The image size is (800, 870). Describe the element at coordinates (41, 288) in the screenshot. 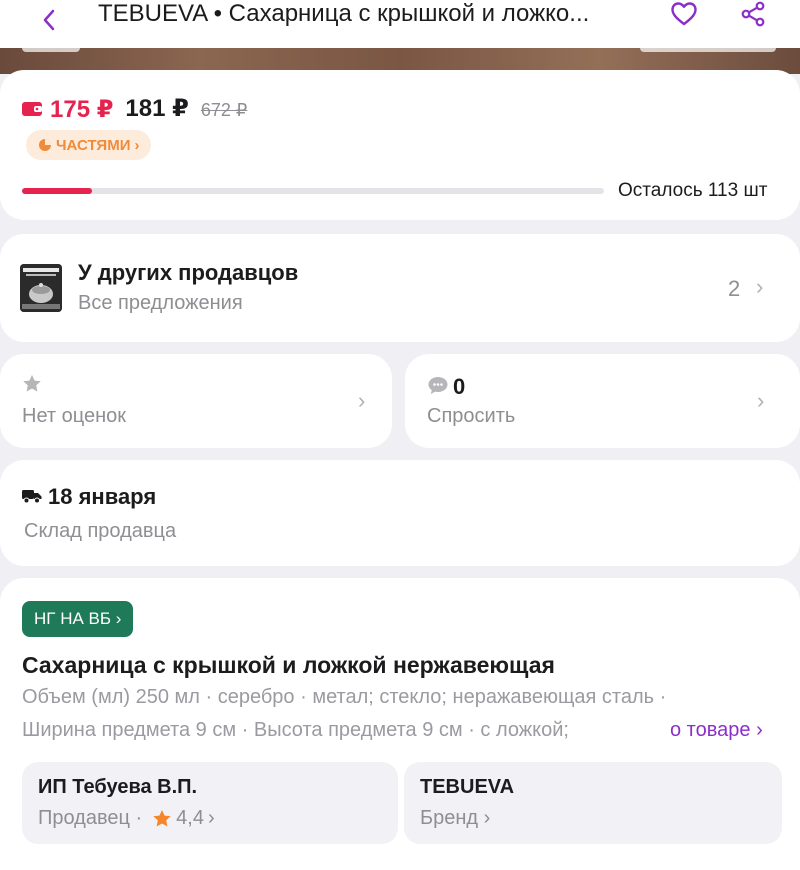

I see `seller-offer-thumbnail` at that location.